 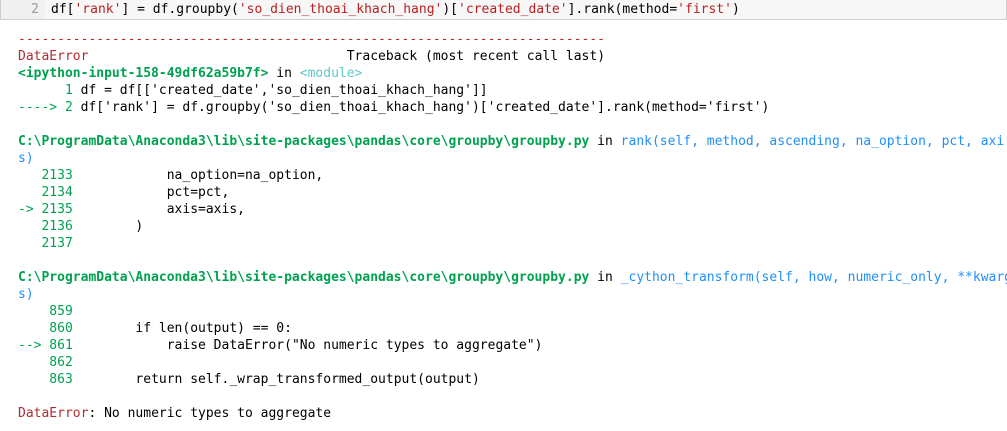 What do you see at coordinates (450, 9) in the screenshot?
I see `code-text: )[` at bounding box center [450, 9].